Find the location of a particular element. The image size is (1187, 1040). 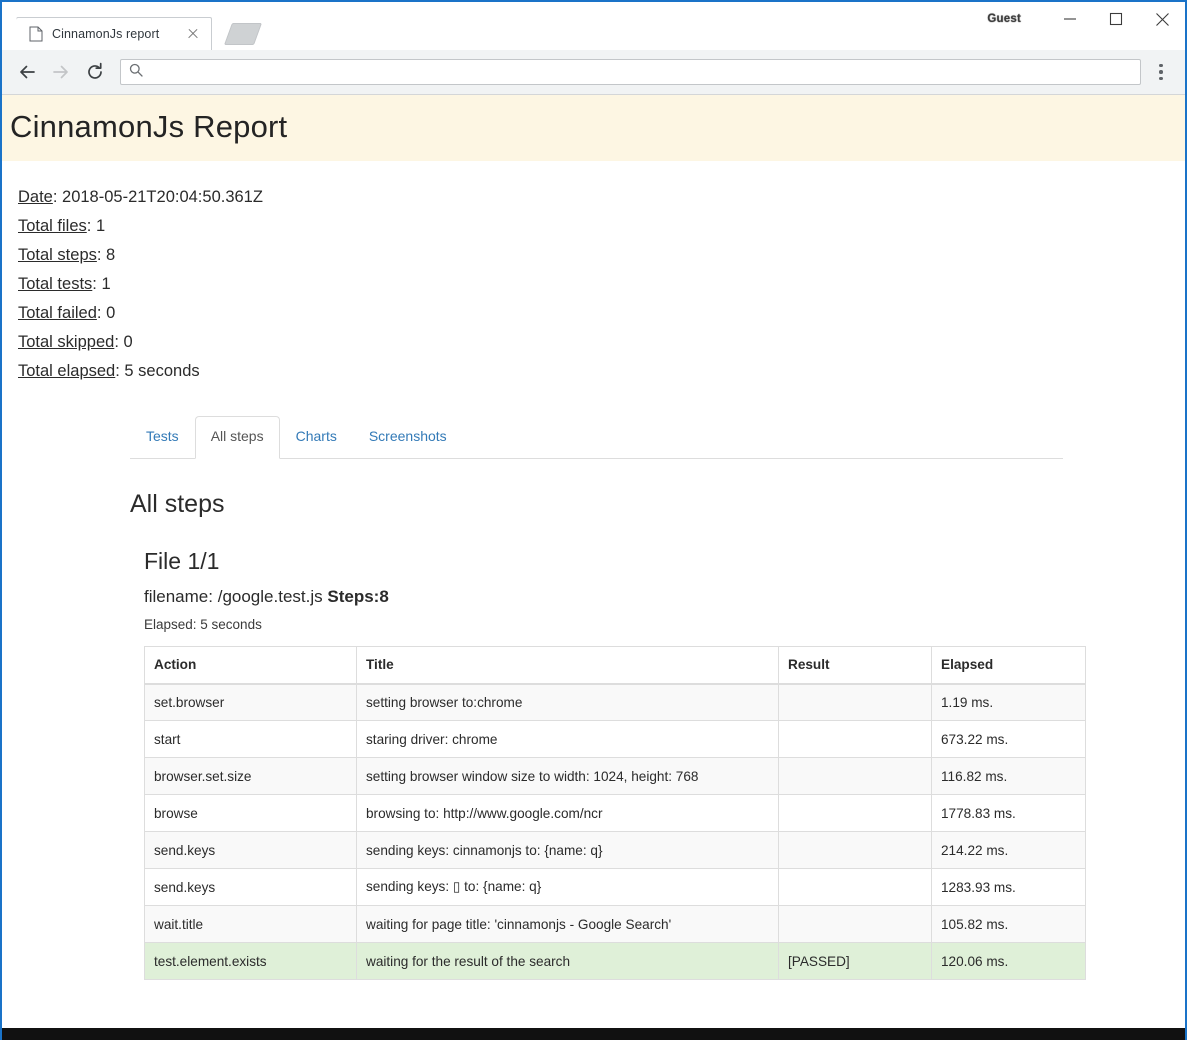

window-close-icon is located at coordinates (1162, 19).